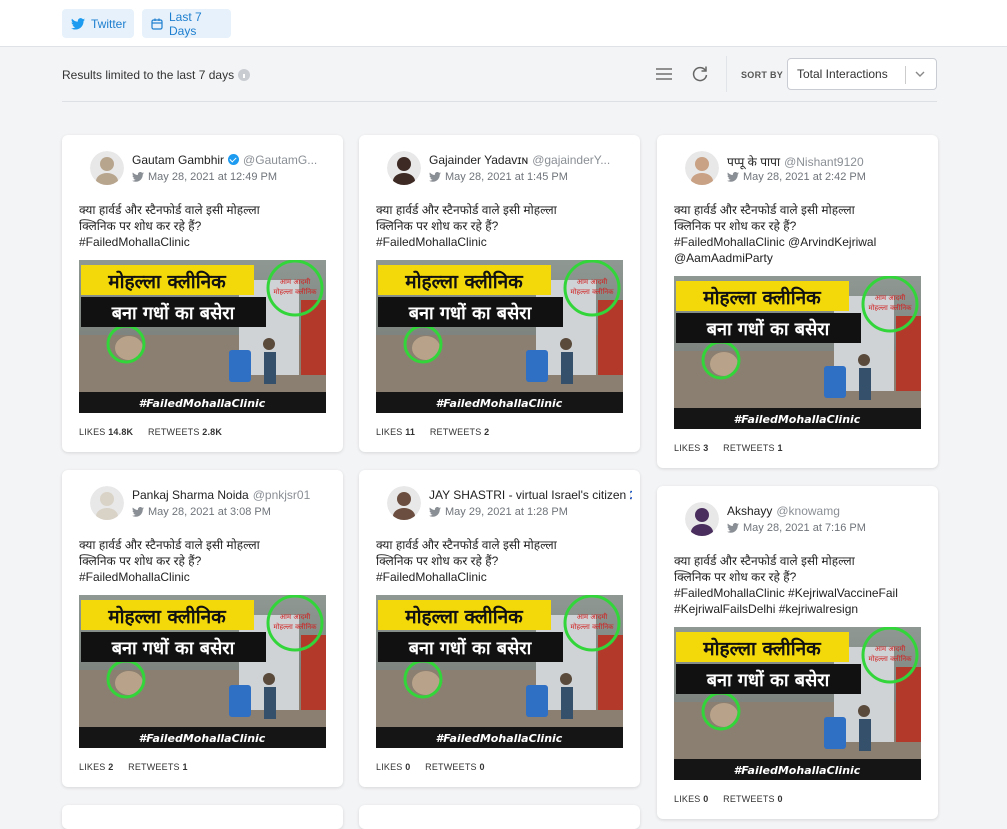 Image resolution: width=1007 pixels, height=829 pixels. I want to click on results-limit-text: Results limited to the last 7 days, so click(148, 75).